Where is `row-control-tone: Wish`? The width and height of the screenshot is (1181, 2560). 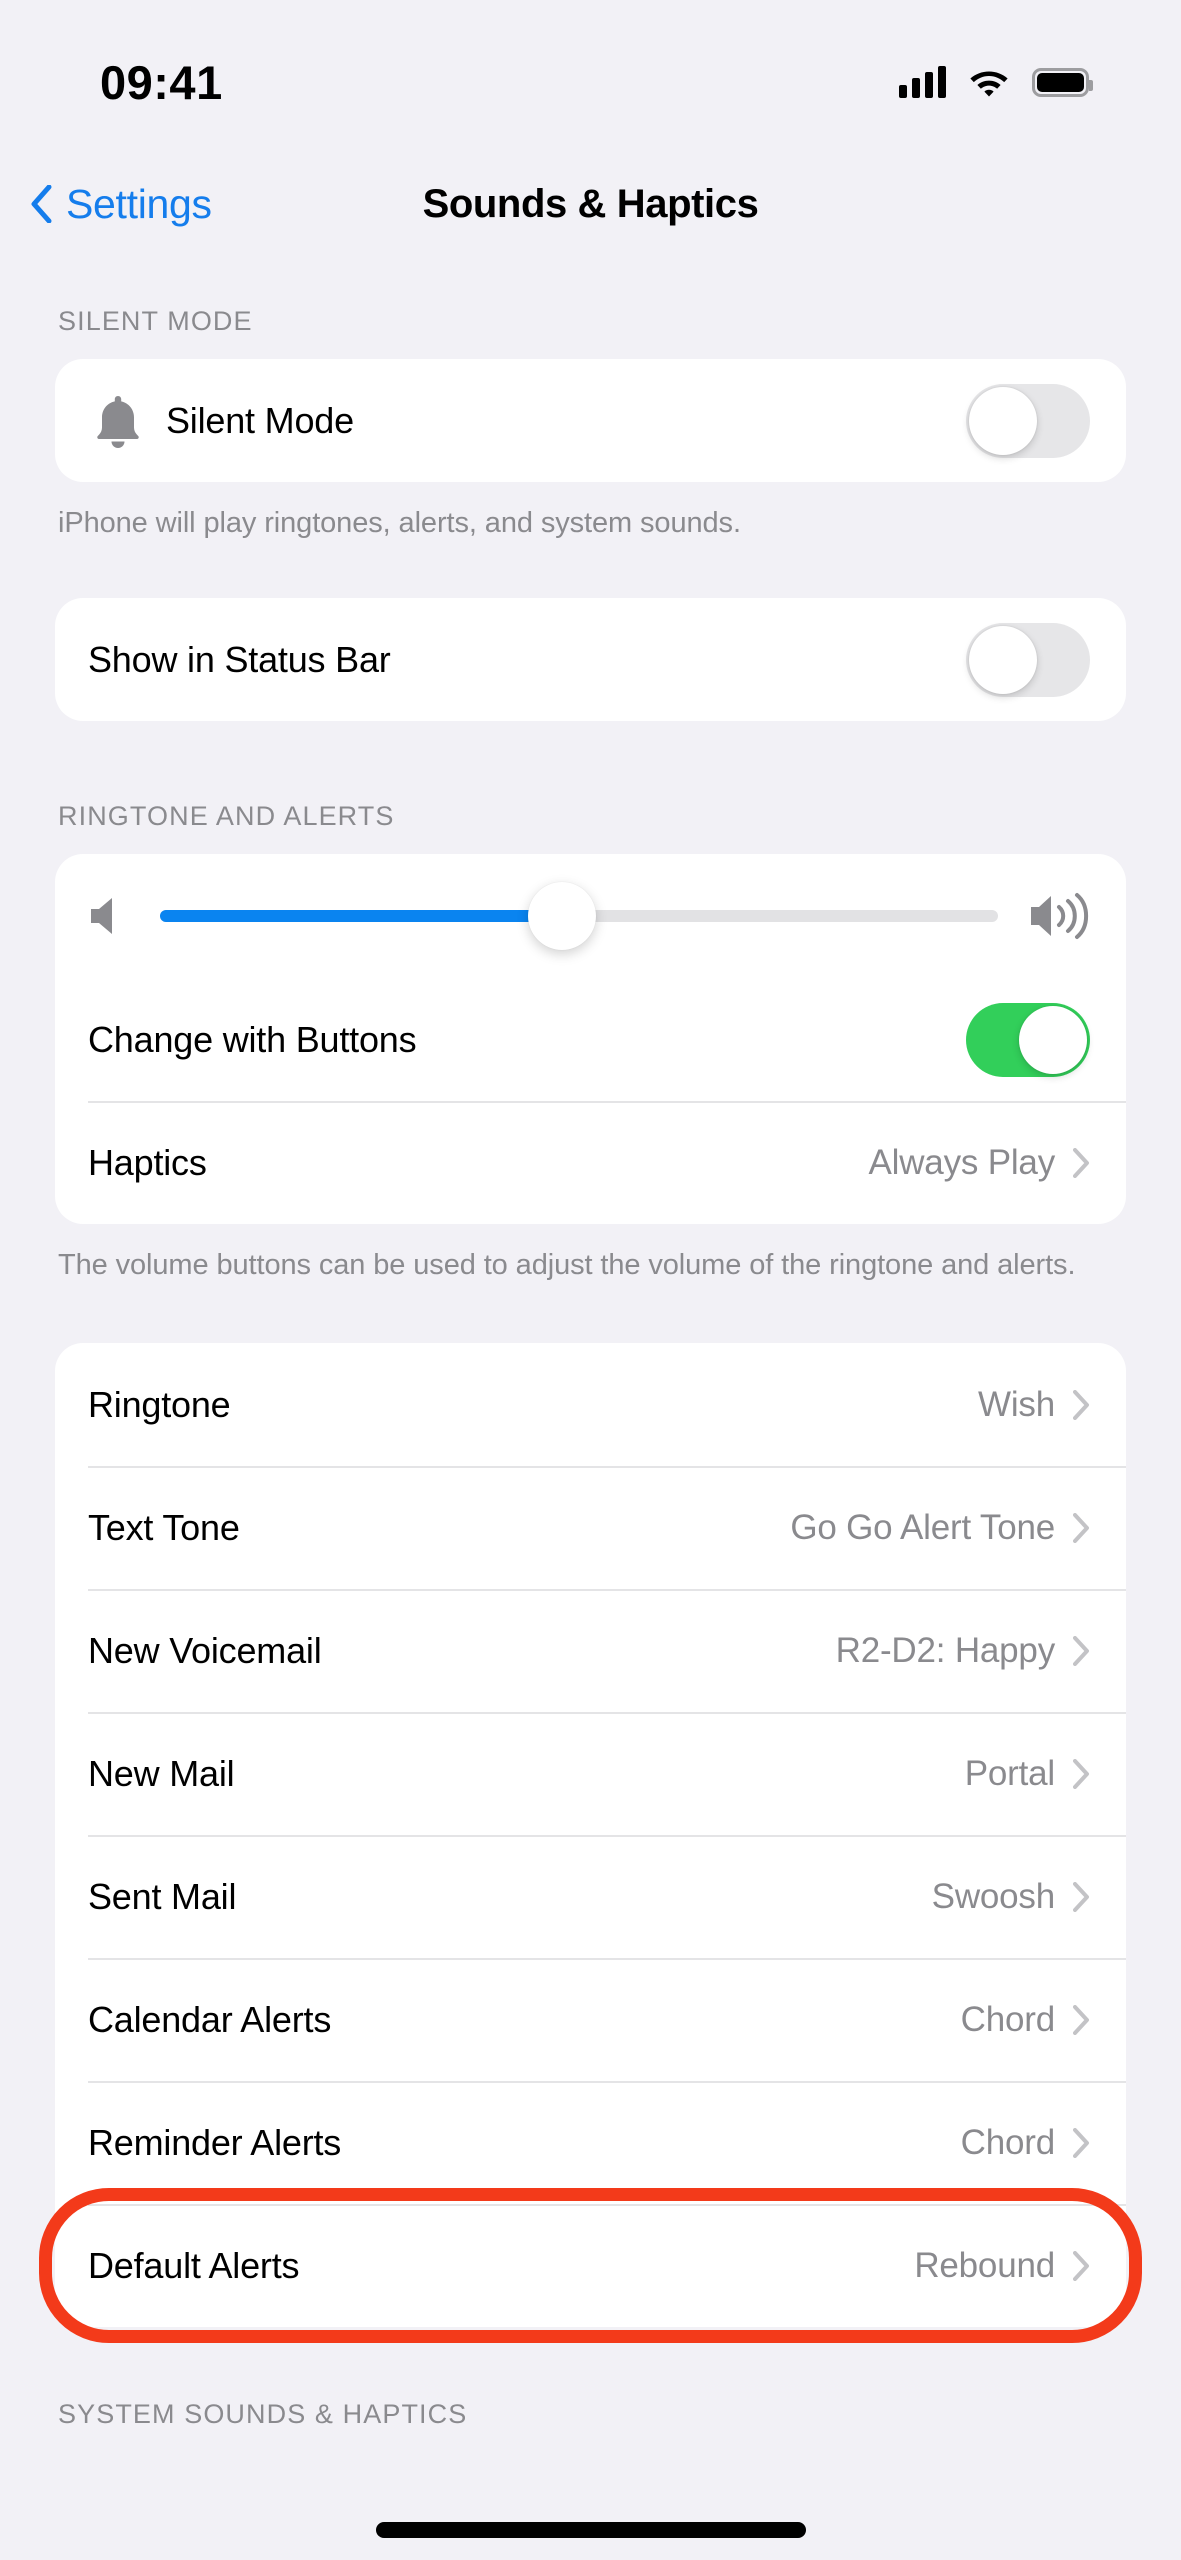 row-control-tone: Wish is located at coordinates (1034, 1405).